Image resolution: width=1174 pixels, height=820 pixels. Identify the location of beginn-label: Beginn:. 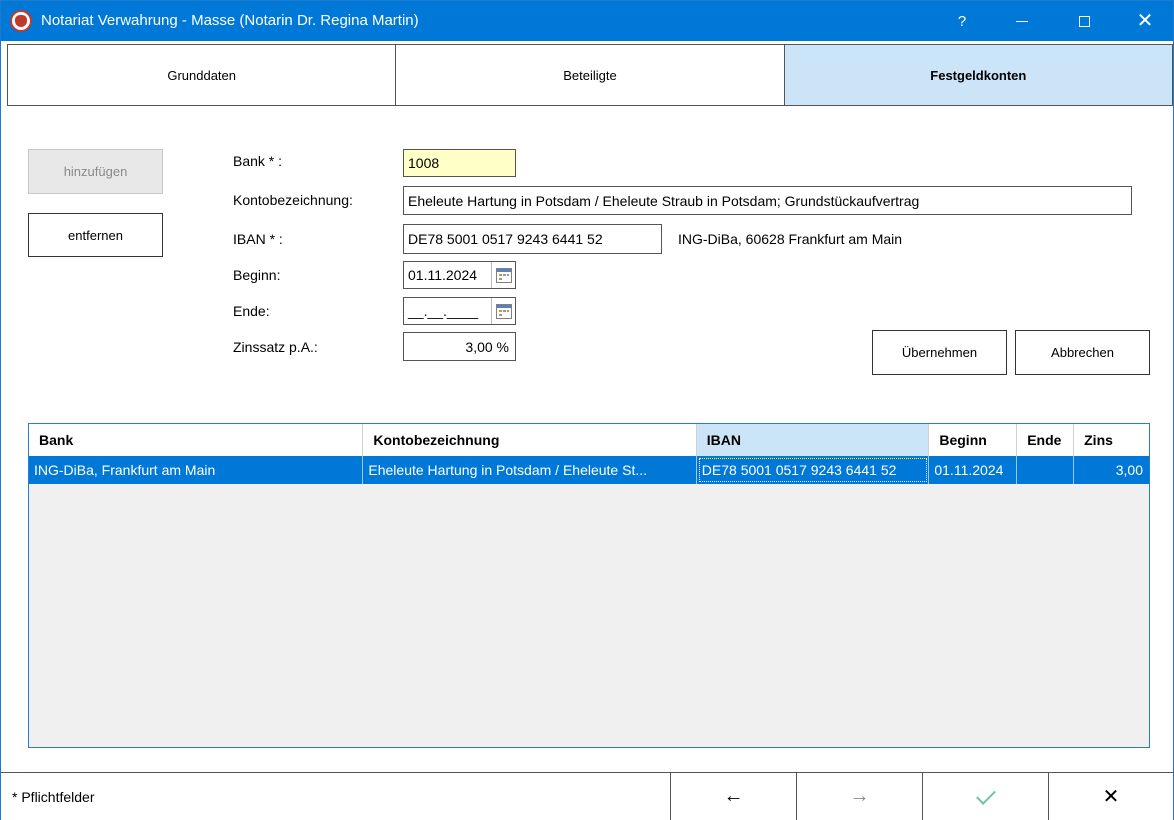
(257, 275).